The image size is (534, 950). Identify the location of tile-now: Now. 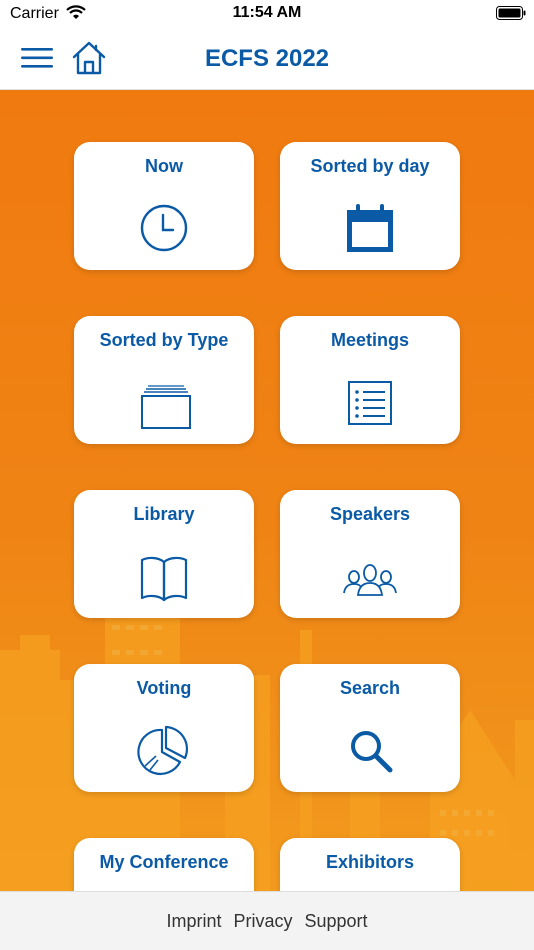
(164, 206).